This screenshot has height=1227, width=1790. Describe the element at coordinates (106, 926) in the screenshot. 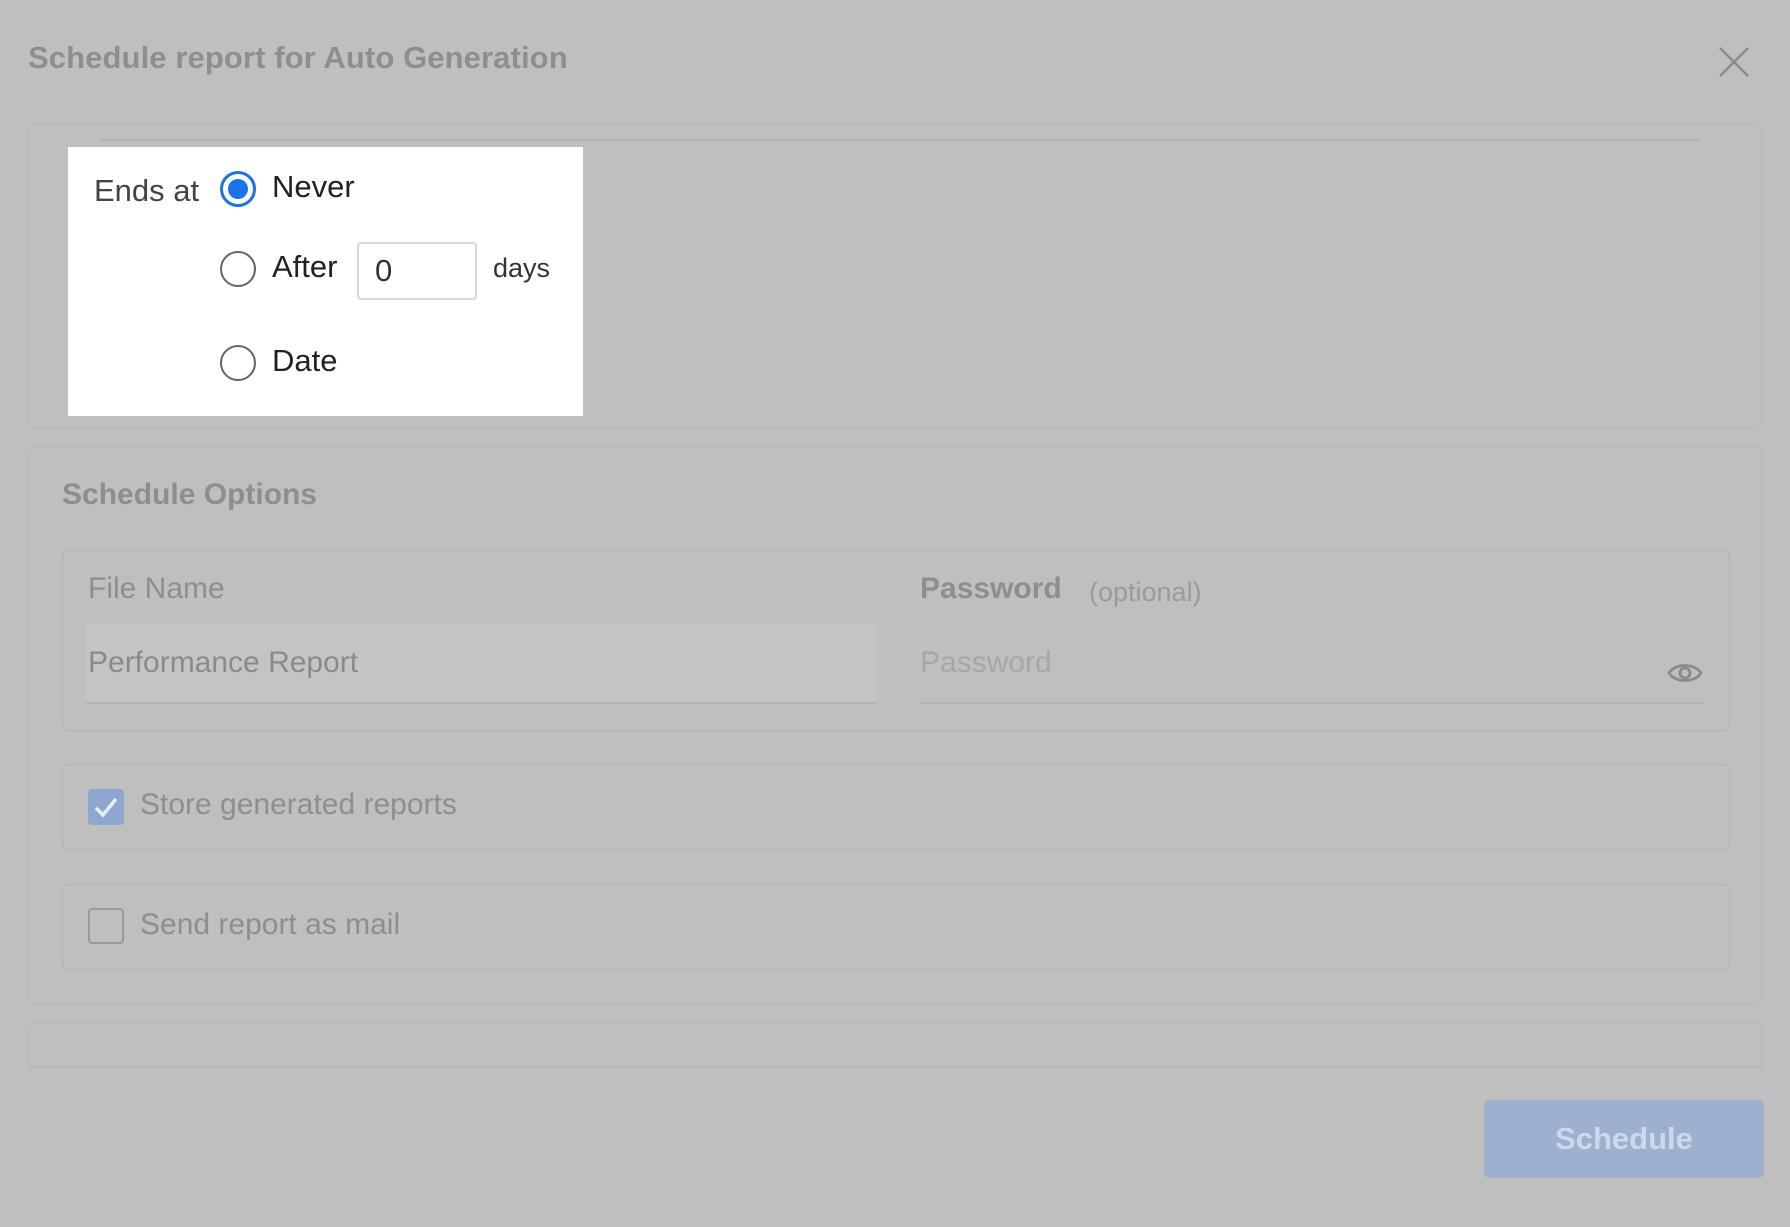

I see `send-mail-checkbox` at that location.